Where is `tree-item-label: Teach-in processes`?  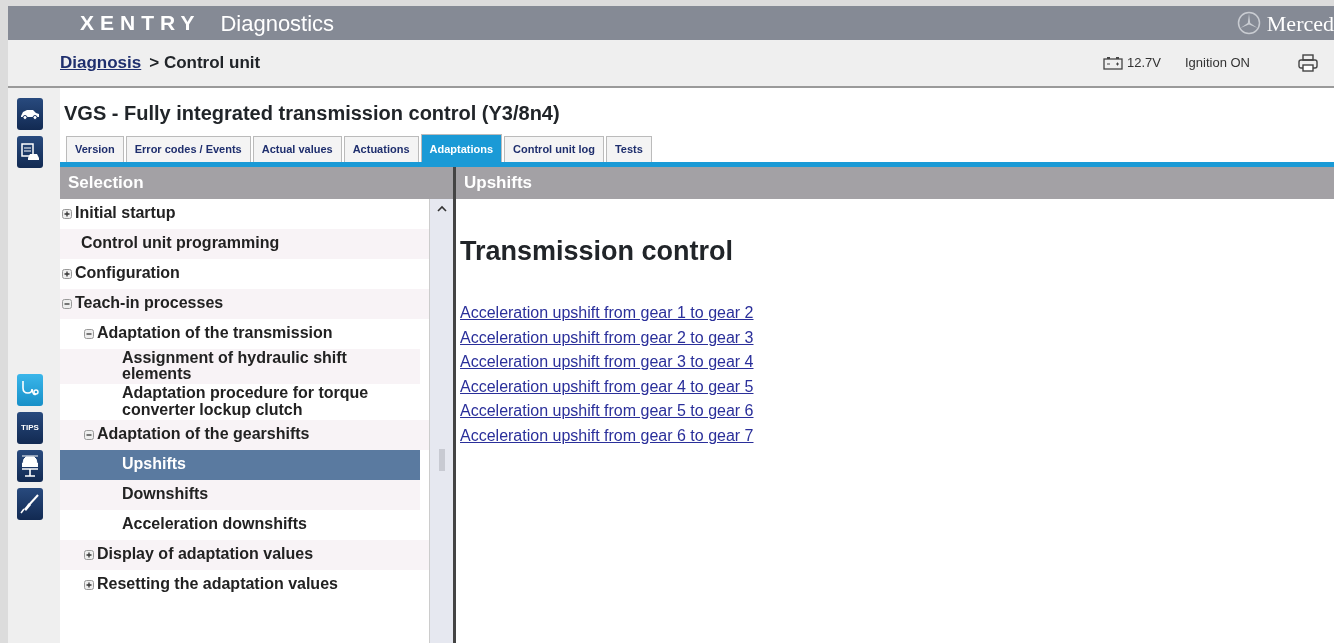 tree-item-label: Teach-in processes is located at coordinates (149, 303).